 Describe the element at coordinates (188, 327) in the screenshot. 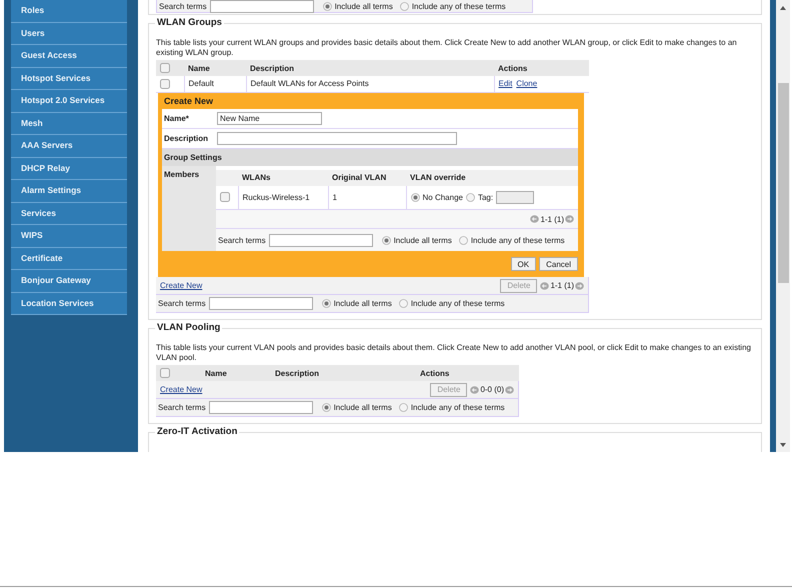

I see `section-title: VLAN Pooling` at that location.